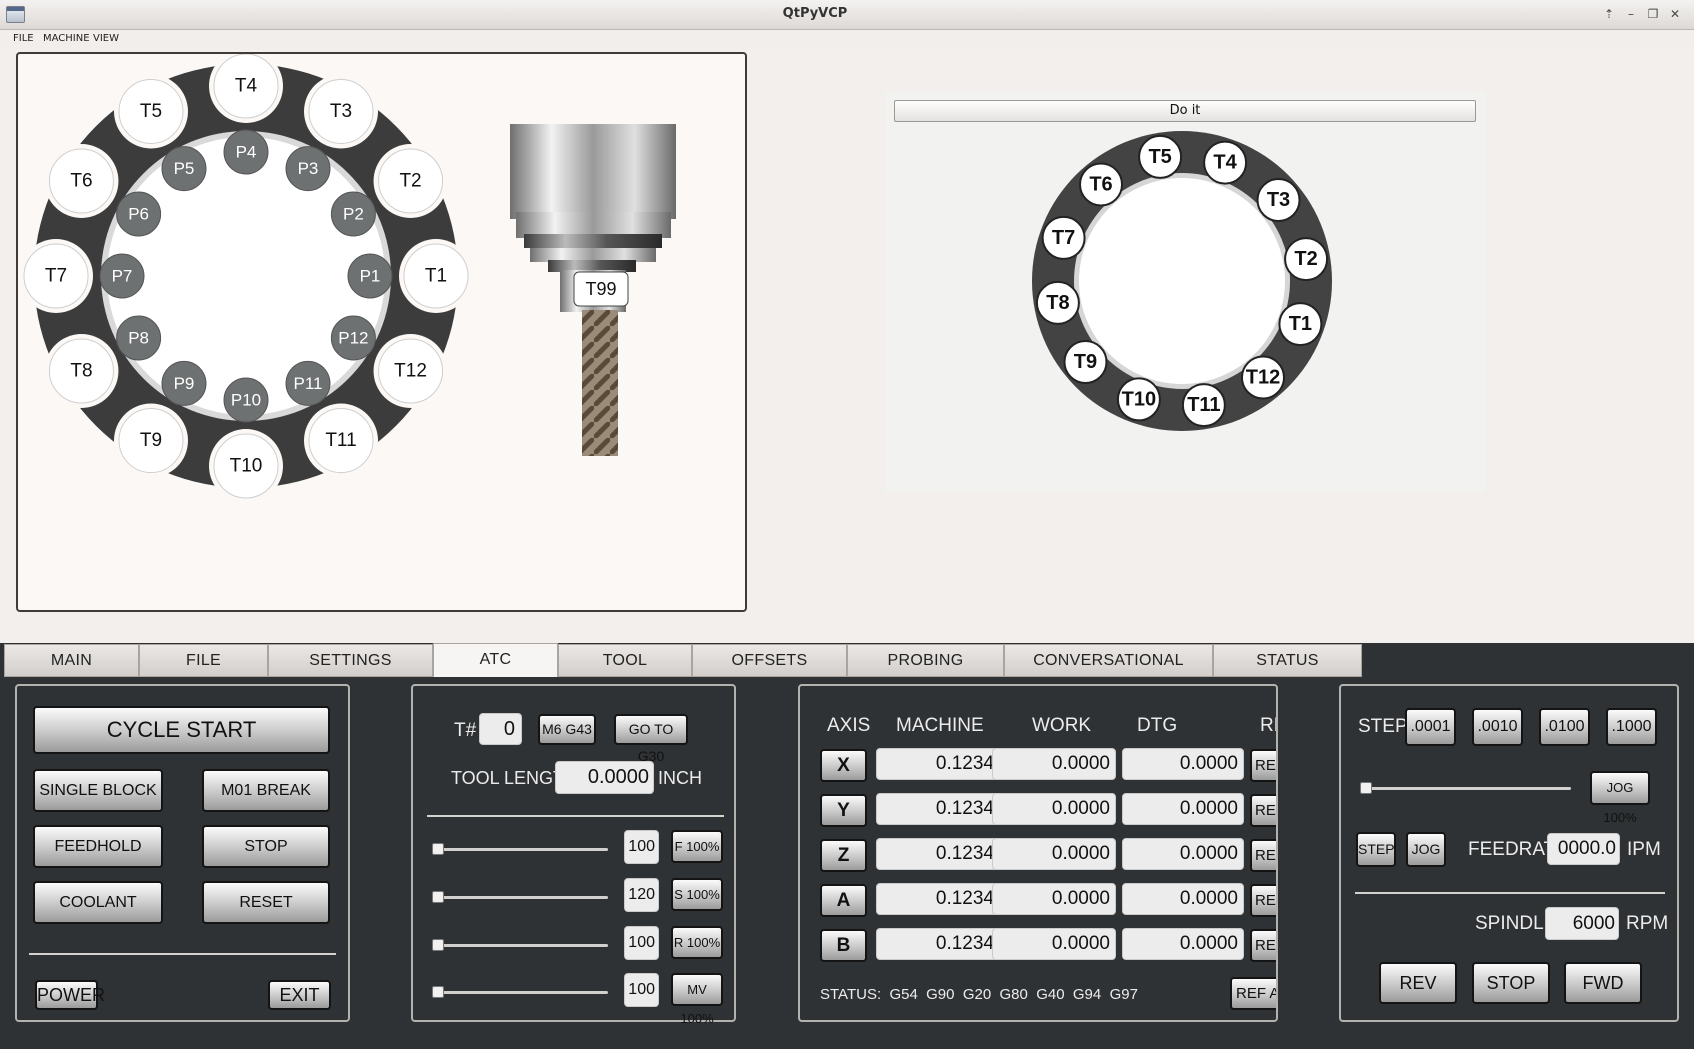 This screenshot has height=1049, width=1694. I want to click on maximize-icon: ❐, so click(1653, 14).